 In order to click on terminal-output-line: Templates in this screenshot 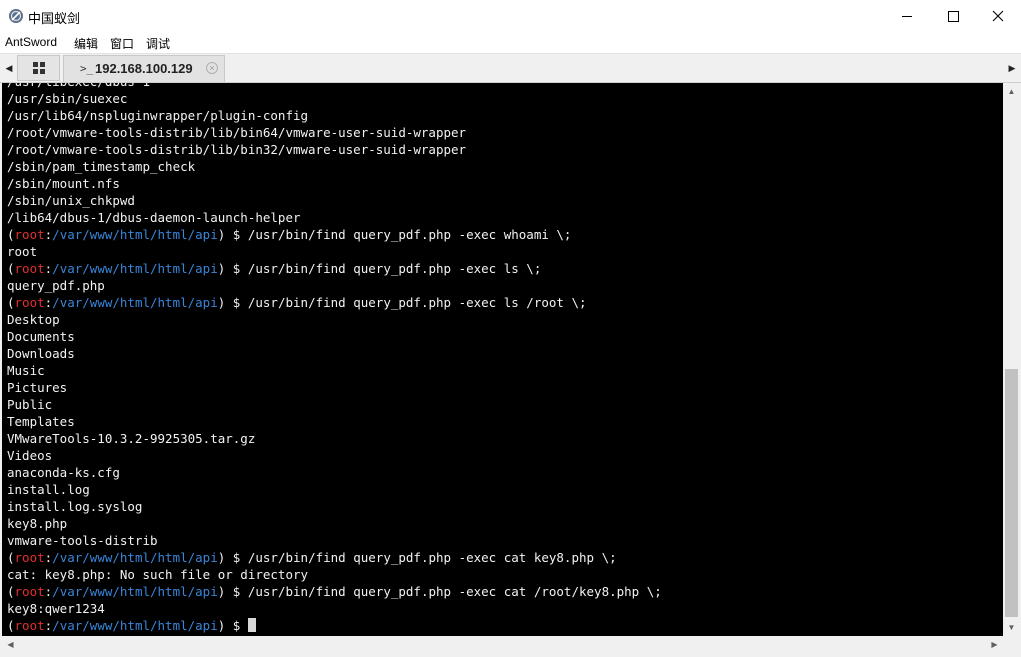, I will do `click(41, 421)`.